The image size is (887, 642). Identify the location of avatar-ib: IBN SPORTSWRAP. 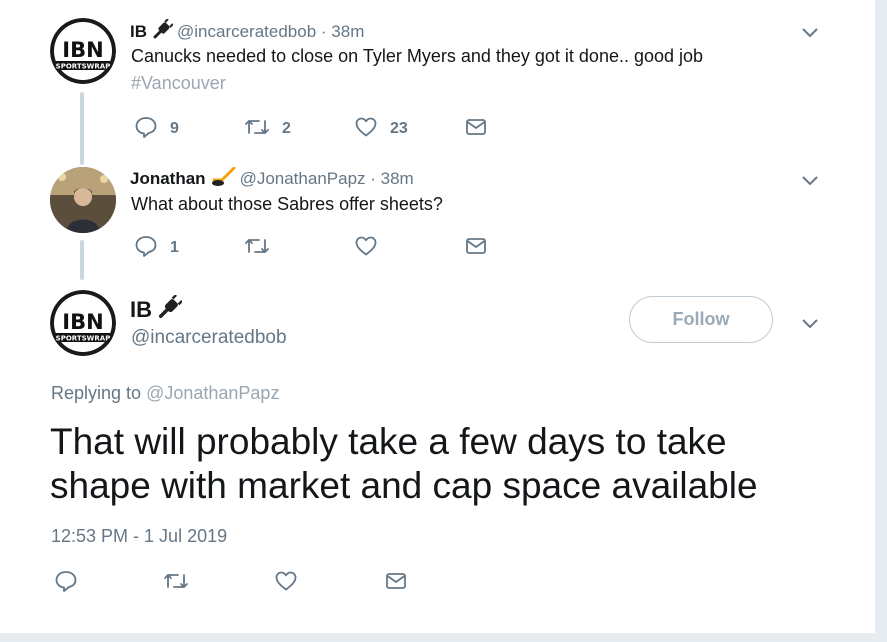
(83, 51).